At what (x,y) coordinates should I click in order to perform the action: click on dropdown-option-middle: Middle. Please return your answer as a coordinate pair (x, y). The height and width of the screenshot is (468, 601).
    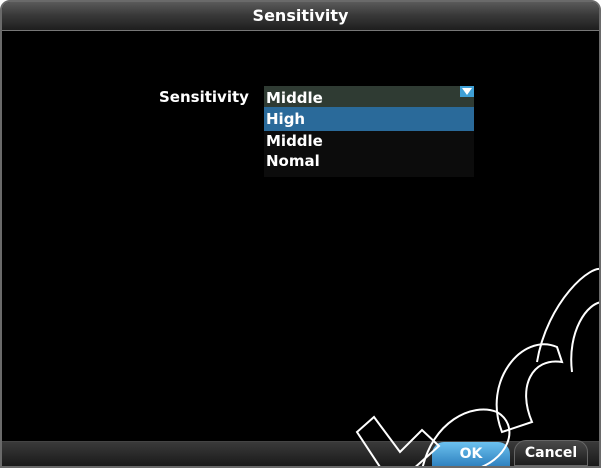
    Looking at the image, I should click on (369, 141).